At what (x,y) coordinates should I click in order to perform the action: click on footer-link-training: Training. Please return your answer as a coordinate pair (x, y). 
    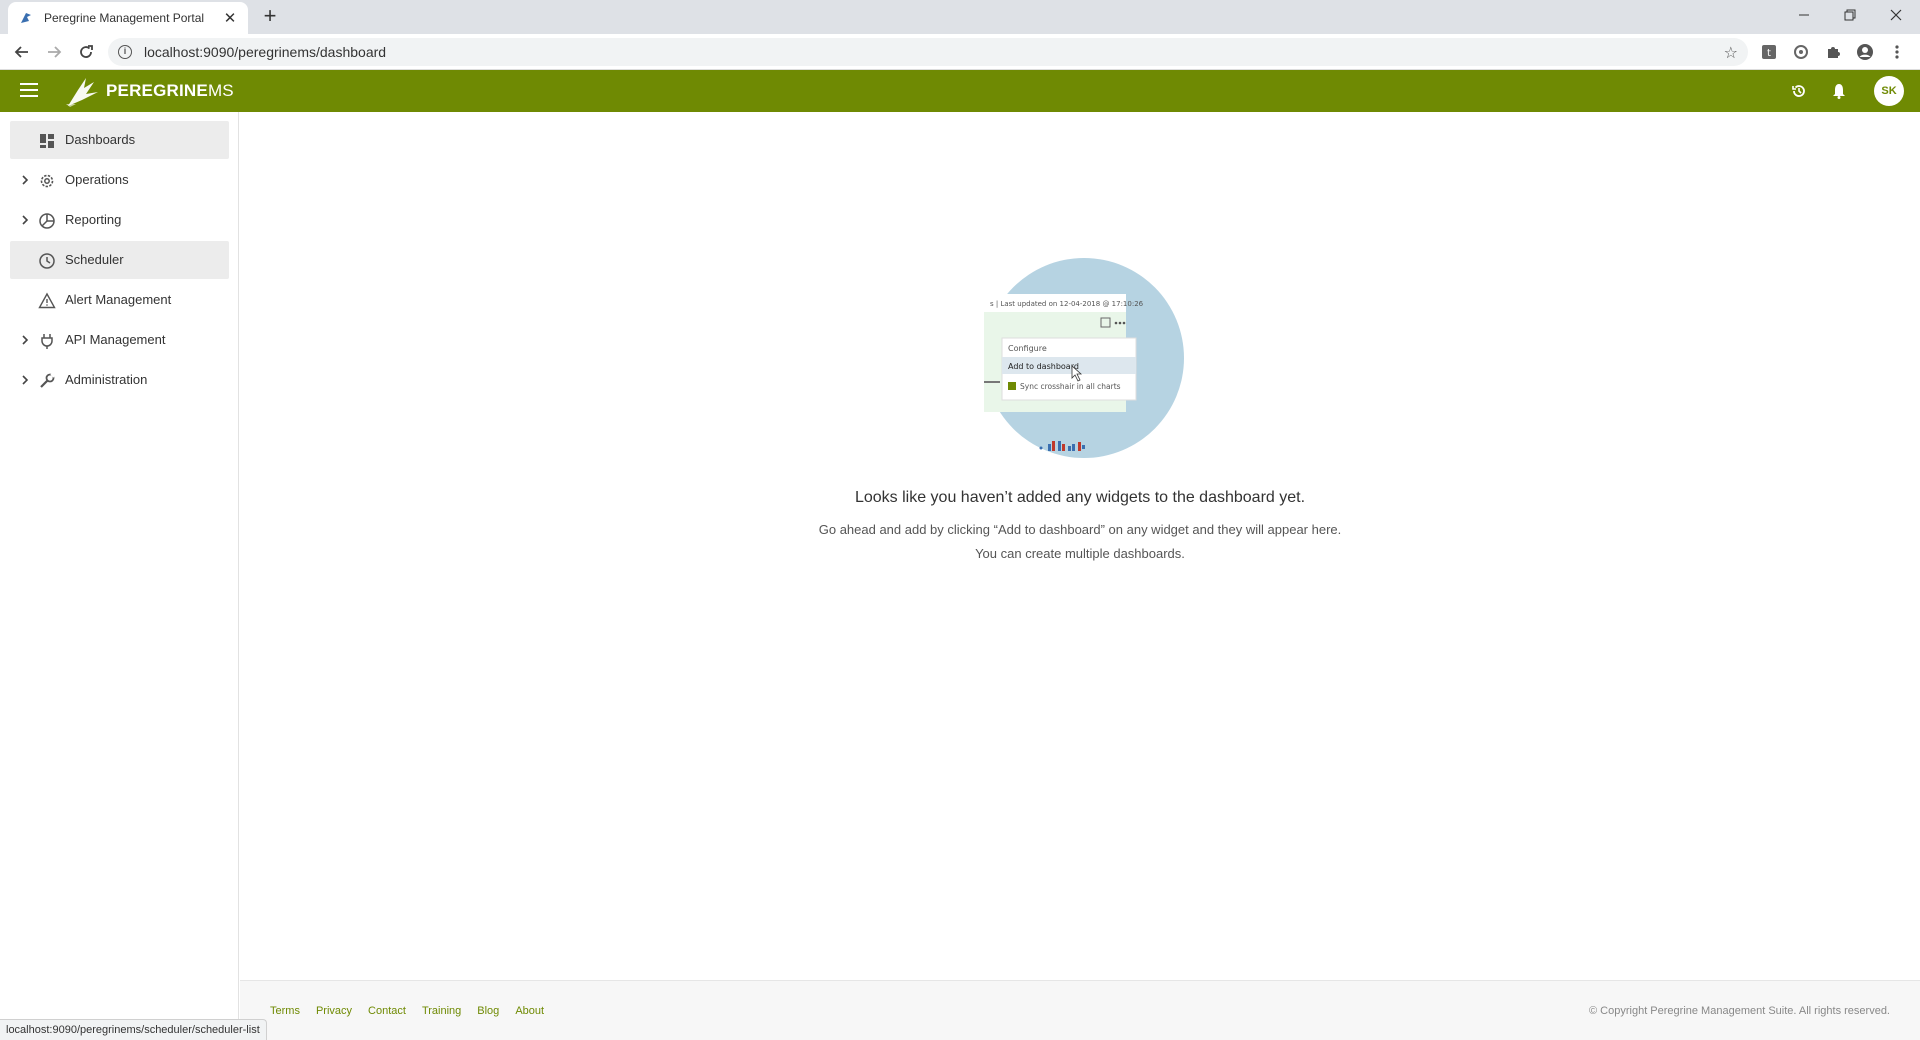
    Looking at the image, I should click on (441, 1011).